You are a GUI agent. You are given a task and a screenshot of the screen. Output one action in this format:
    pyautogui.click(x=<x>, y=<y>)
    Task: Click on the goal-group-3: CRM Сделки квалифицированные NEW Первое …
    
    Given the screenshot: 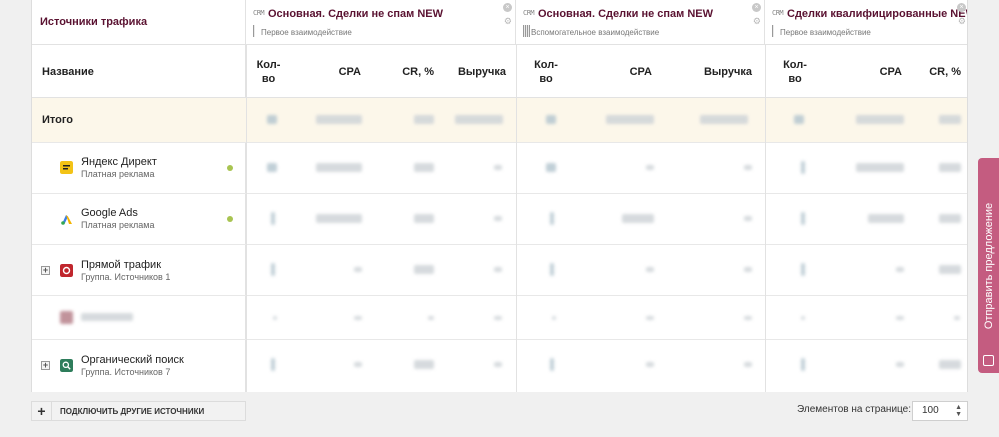 What is the action you would take?
    pyautogui.click(x=866, y=22)
    